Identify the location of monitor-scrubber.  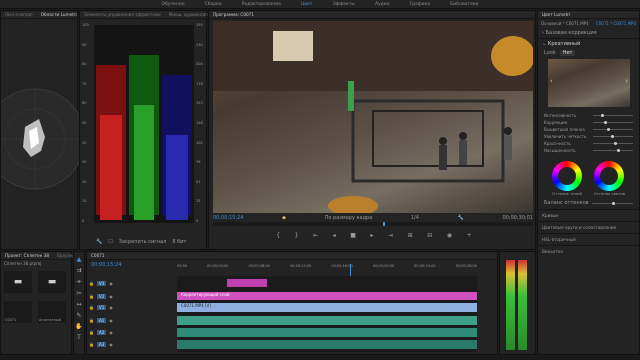
(373, 224).